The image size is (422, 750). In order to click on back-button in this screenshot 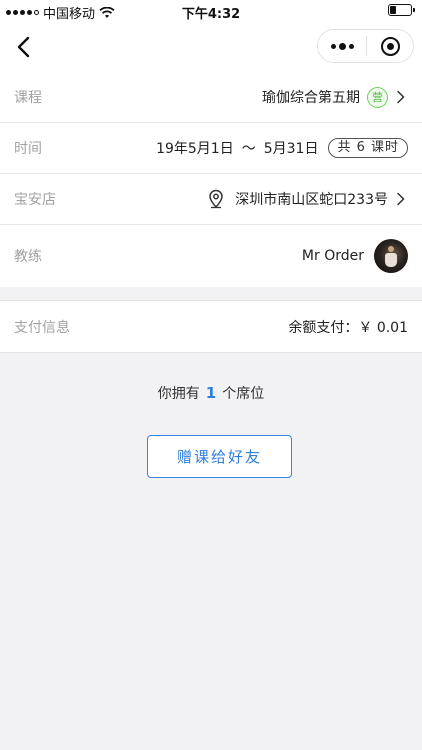, I will do `click(23, 47)`.